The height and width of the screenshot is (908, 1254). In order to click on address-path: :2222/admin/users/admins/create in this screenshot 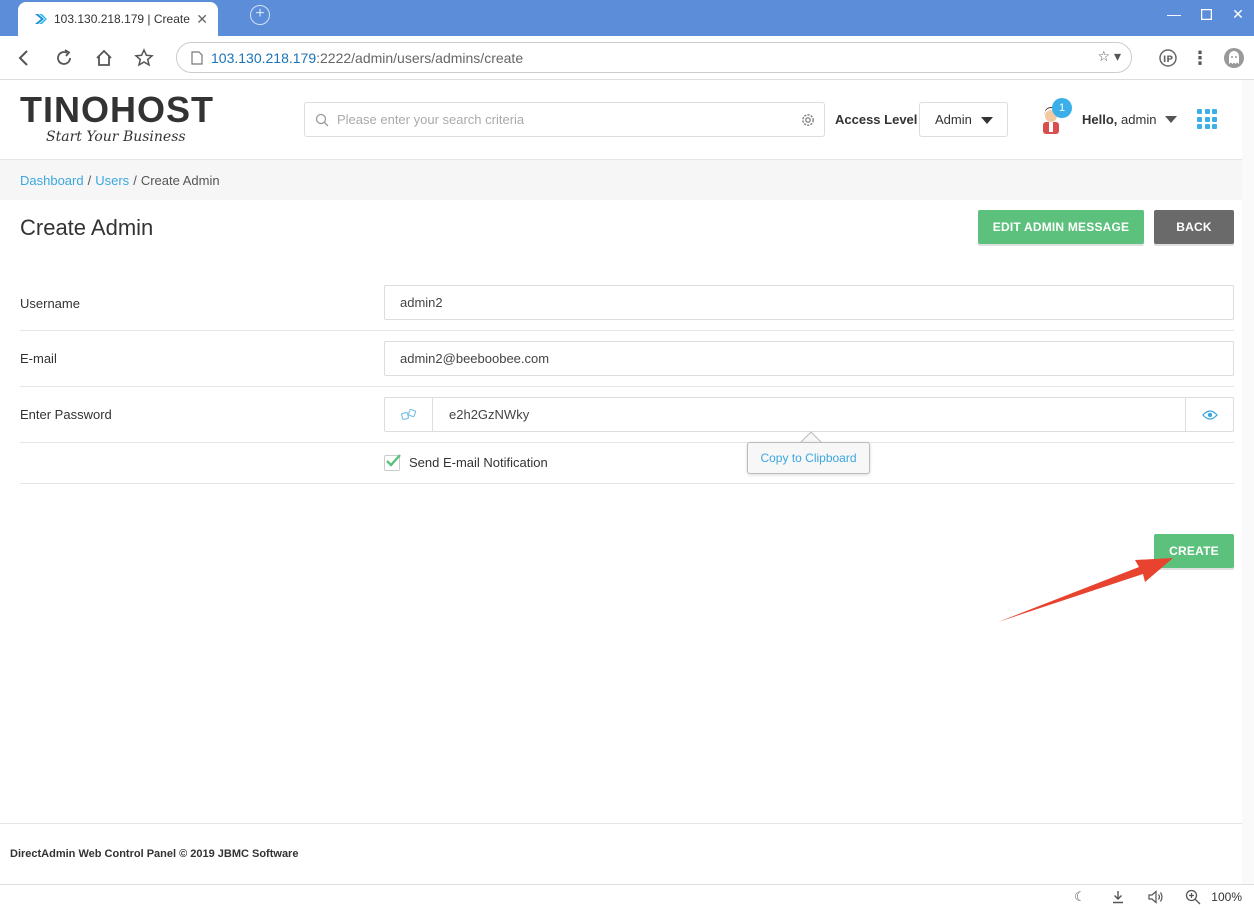, I will do `click(420, 57)`.